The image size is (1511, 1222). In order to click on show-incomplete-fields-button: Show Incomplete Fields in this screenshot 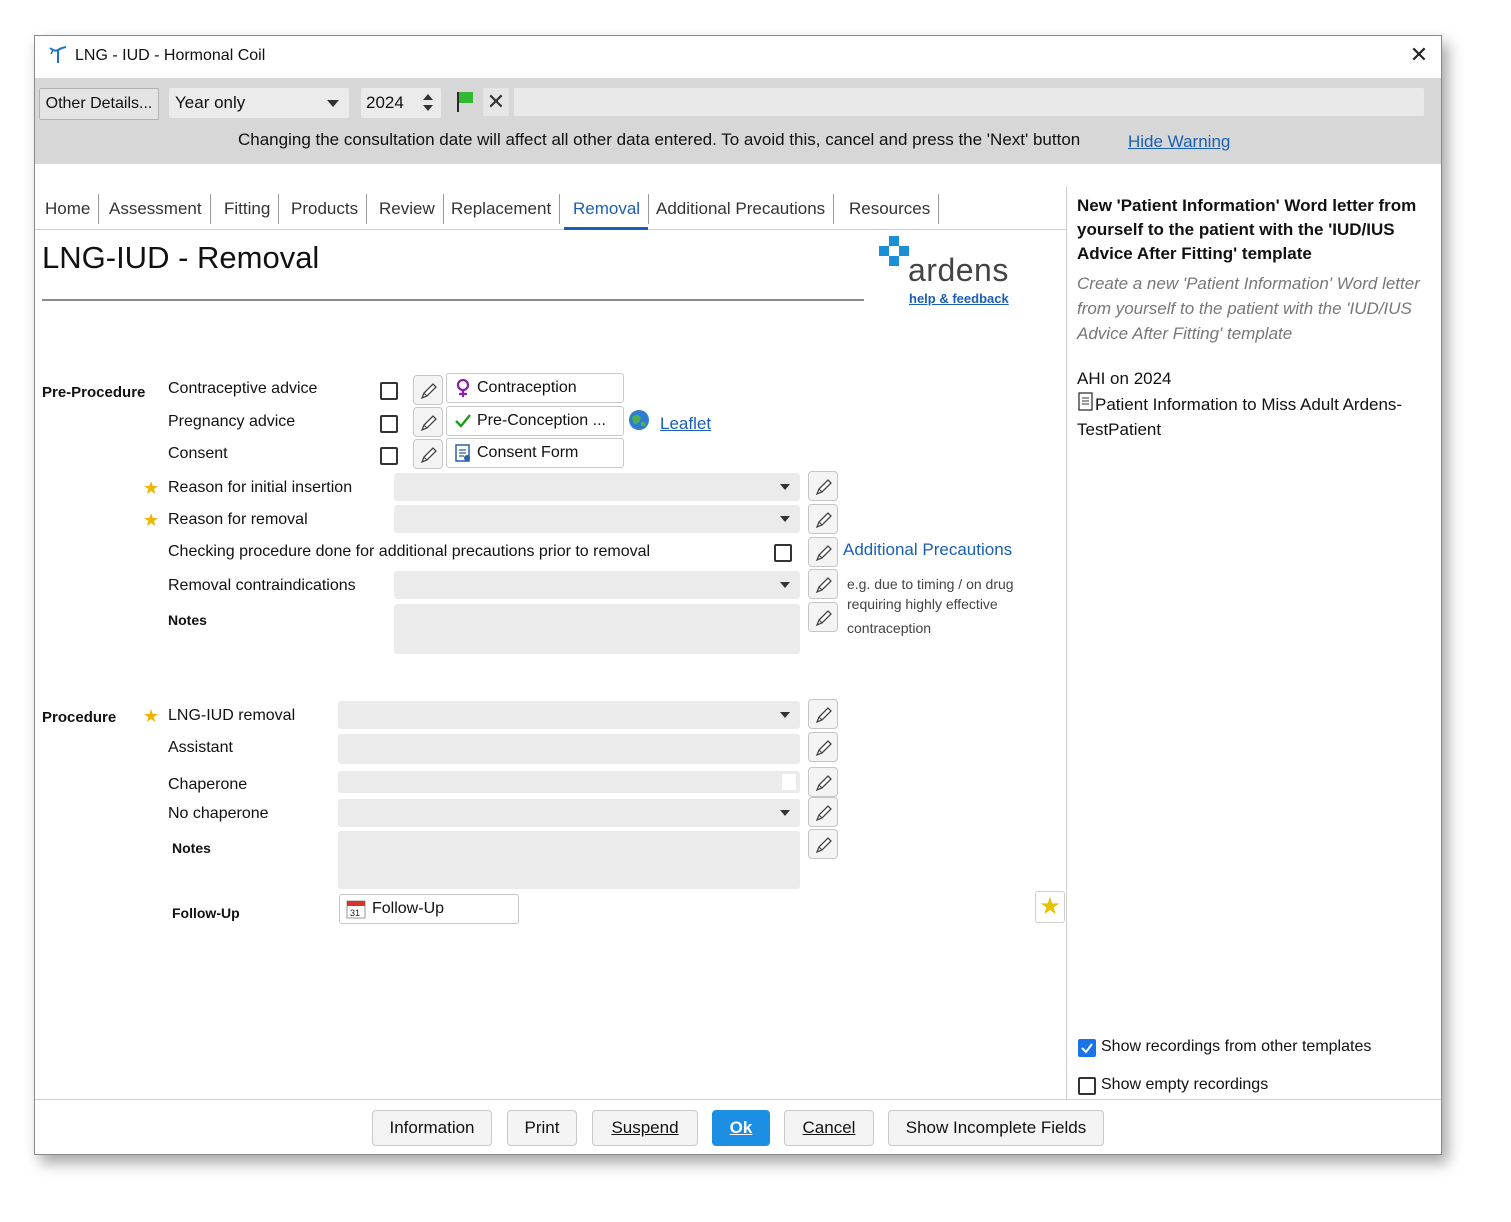, I will do `click(996, 1128)`.